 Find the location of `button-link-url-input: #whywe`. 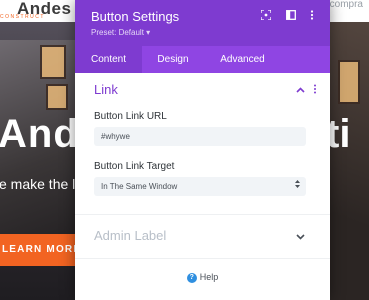

button-link-url-input: #whywe is located at coordinates (200, 136).